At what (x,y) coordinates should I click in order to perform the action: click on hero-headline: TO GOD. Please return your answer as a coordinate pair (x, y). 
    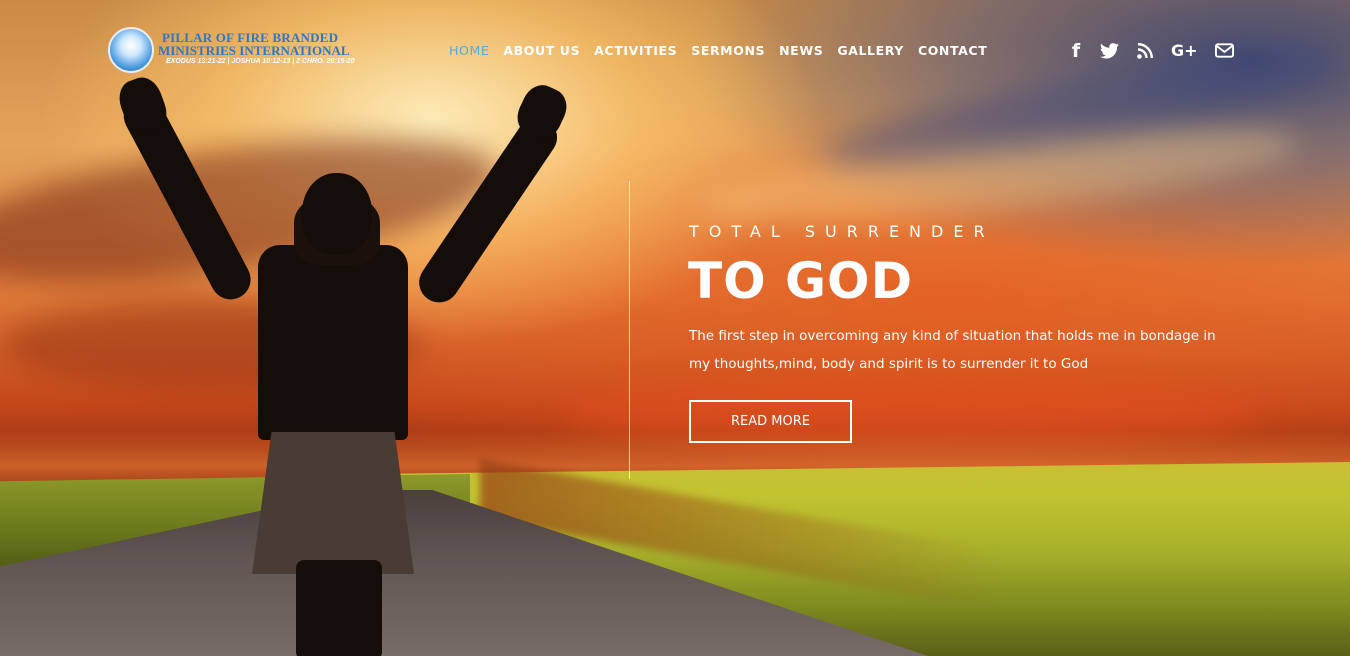
    Looking at the image, I should click on (801, 281).